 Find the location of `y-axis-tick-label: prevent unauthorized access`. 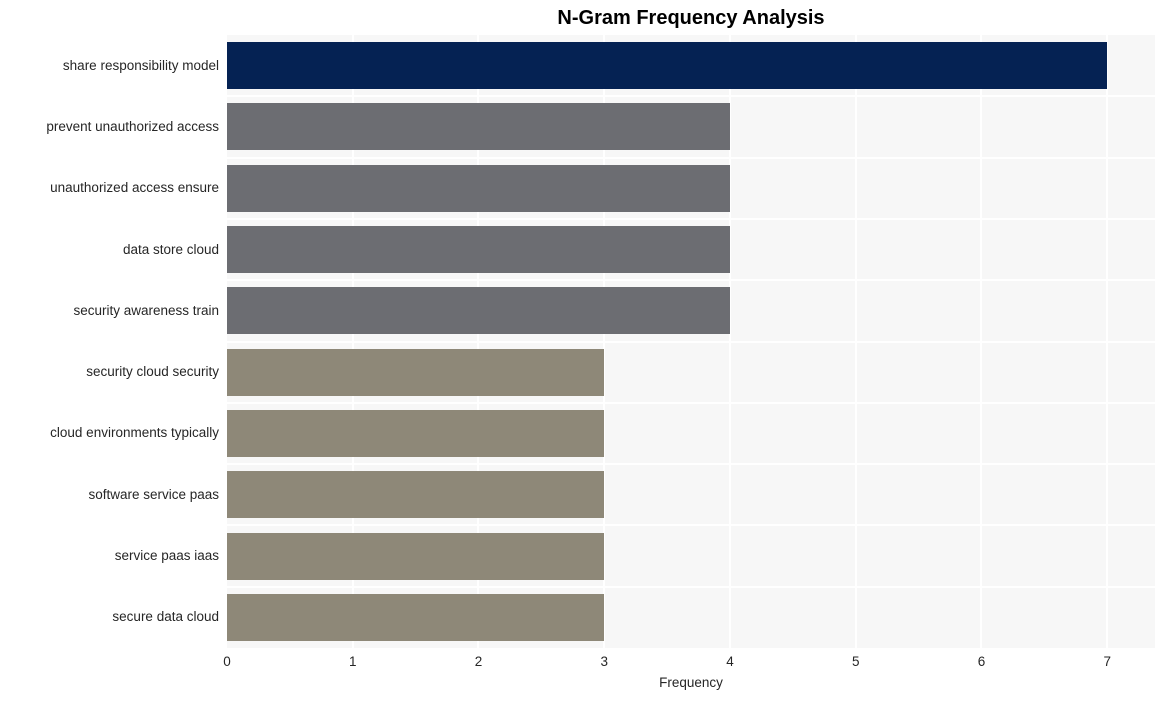

y-axis-tick-label: prevent unauthorized access is located at coordinates (132, 126).